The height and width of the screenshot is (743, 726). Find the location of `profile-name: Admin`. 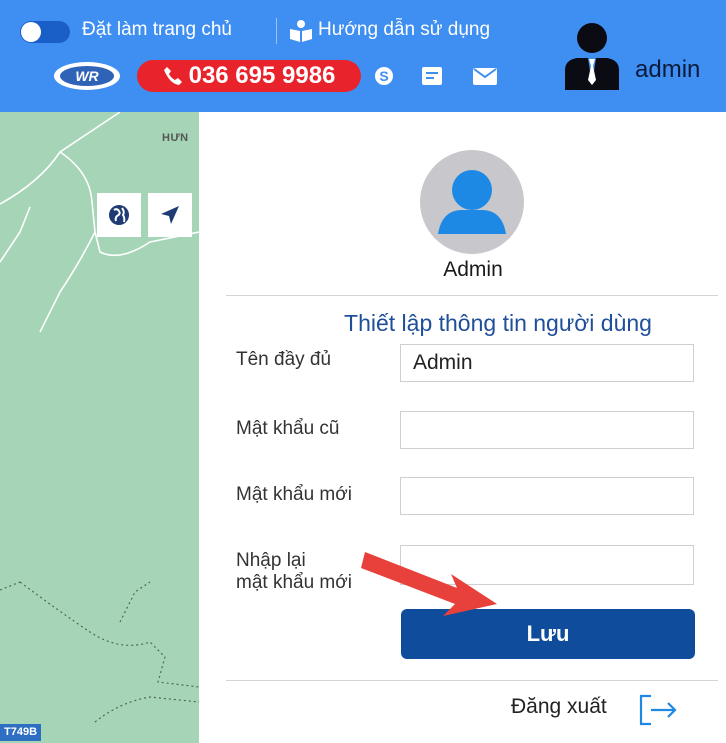

profile-name: Admin is located at coordinates (473, 269).